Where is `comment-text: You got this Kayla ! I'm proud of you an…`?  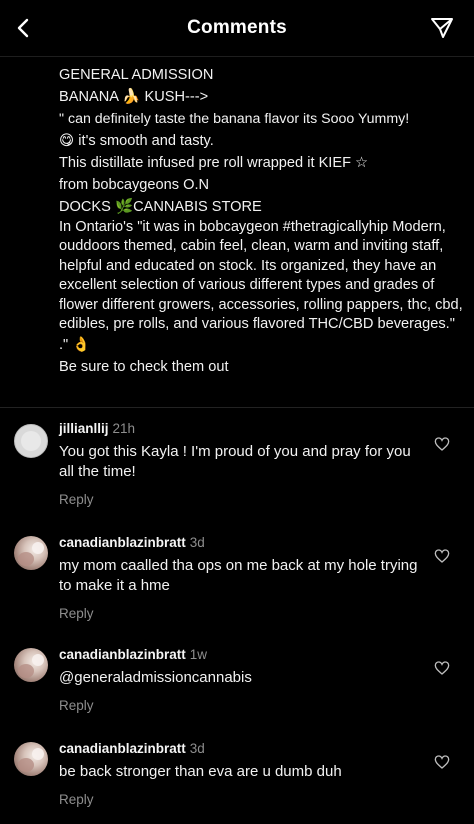 comment-text: You got this Kayla ! I'm proud of you an… is located at coordinates (235, 461).